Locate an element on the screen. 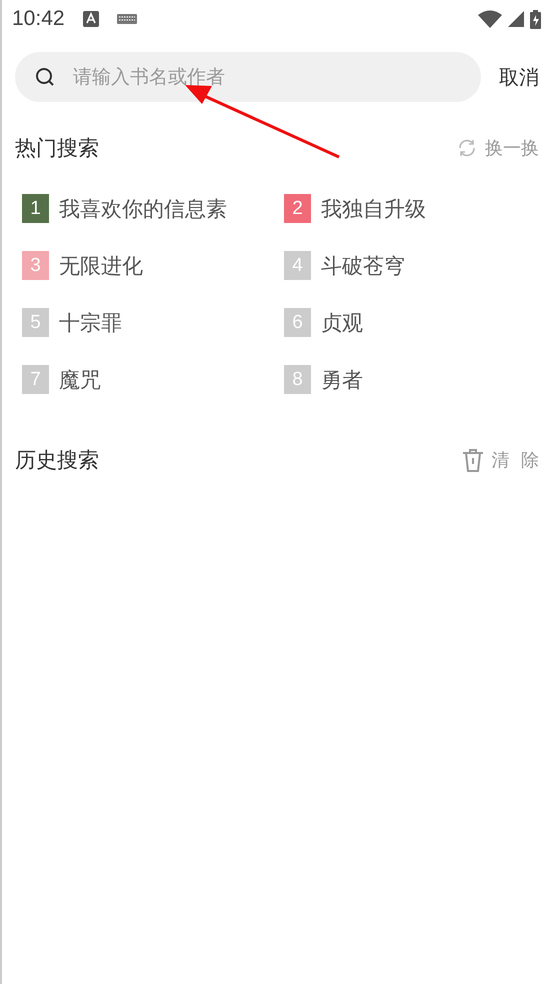 The width and height of the screenshot is (553, 984). hot-search-item: 3 无限进化 is located at coordinates (153, 265).